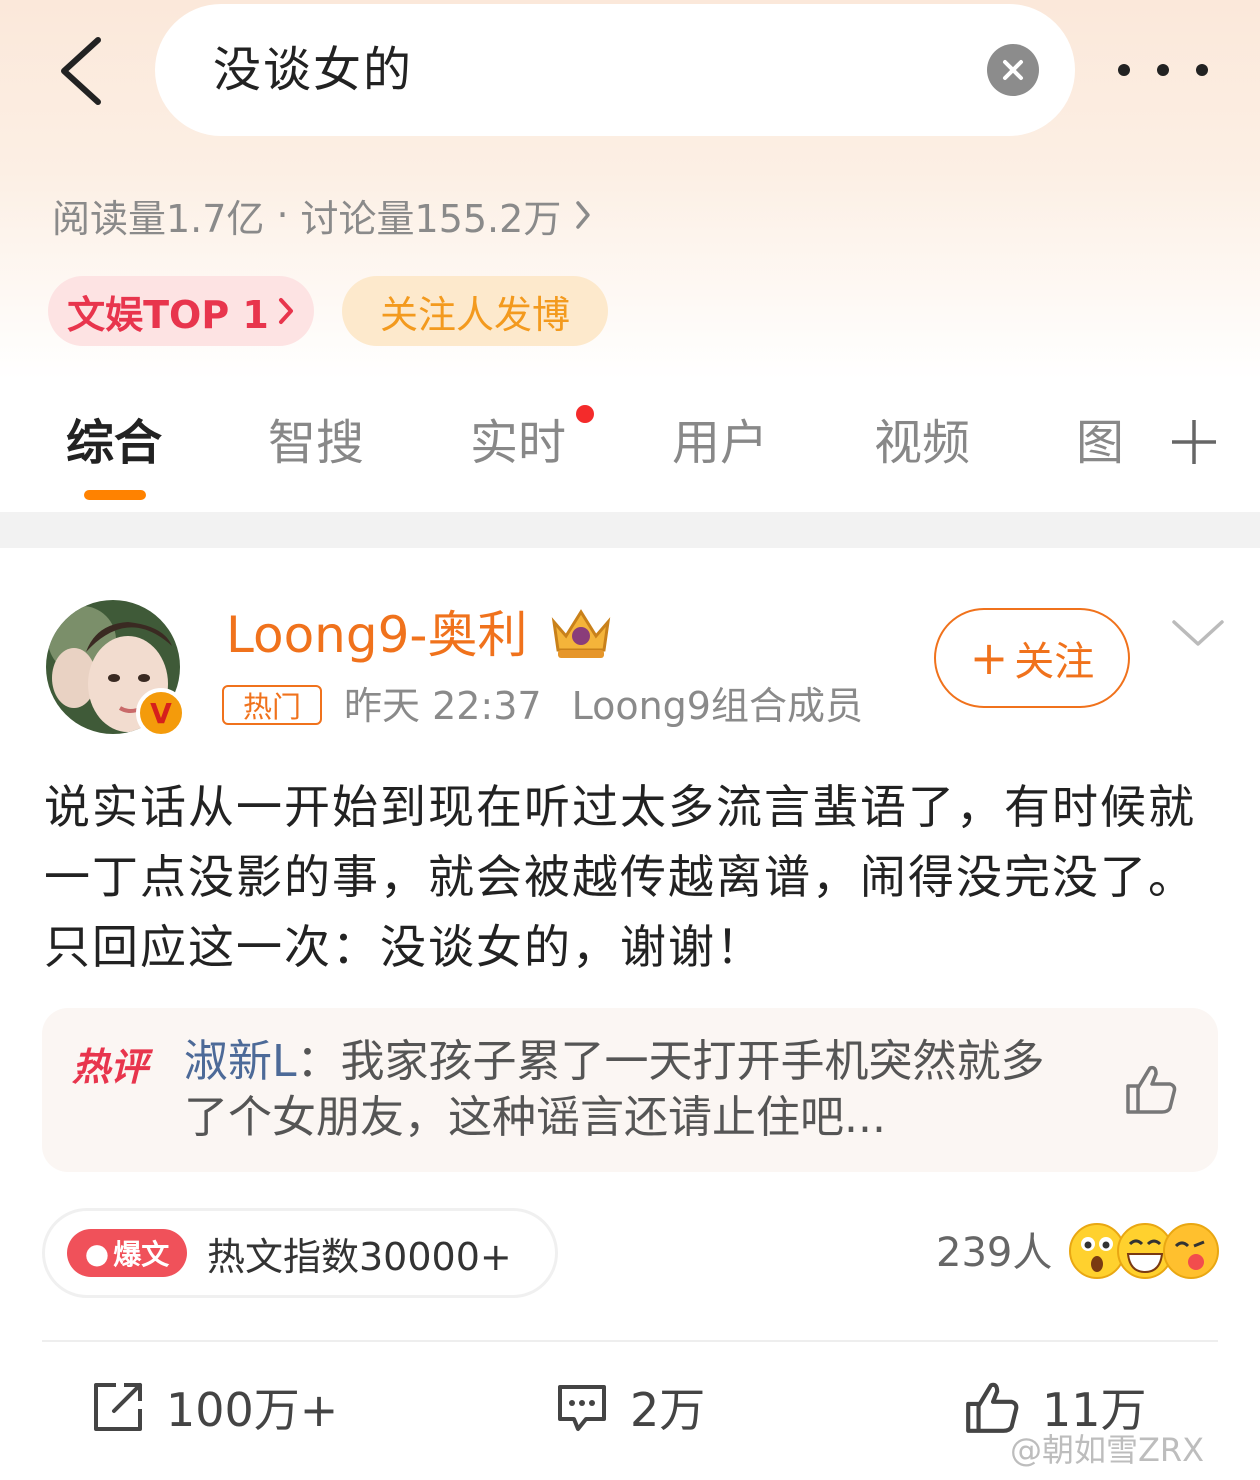 Image resolution: width=1260 pixels, height=1480 pixels. Describe the element at coordinates (994, 1253) in the screenshot. I see `reaction-count: 239人` at that location.